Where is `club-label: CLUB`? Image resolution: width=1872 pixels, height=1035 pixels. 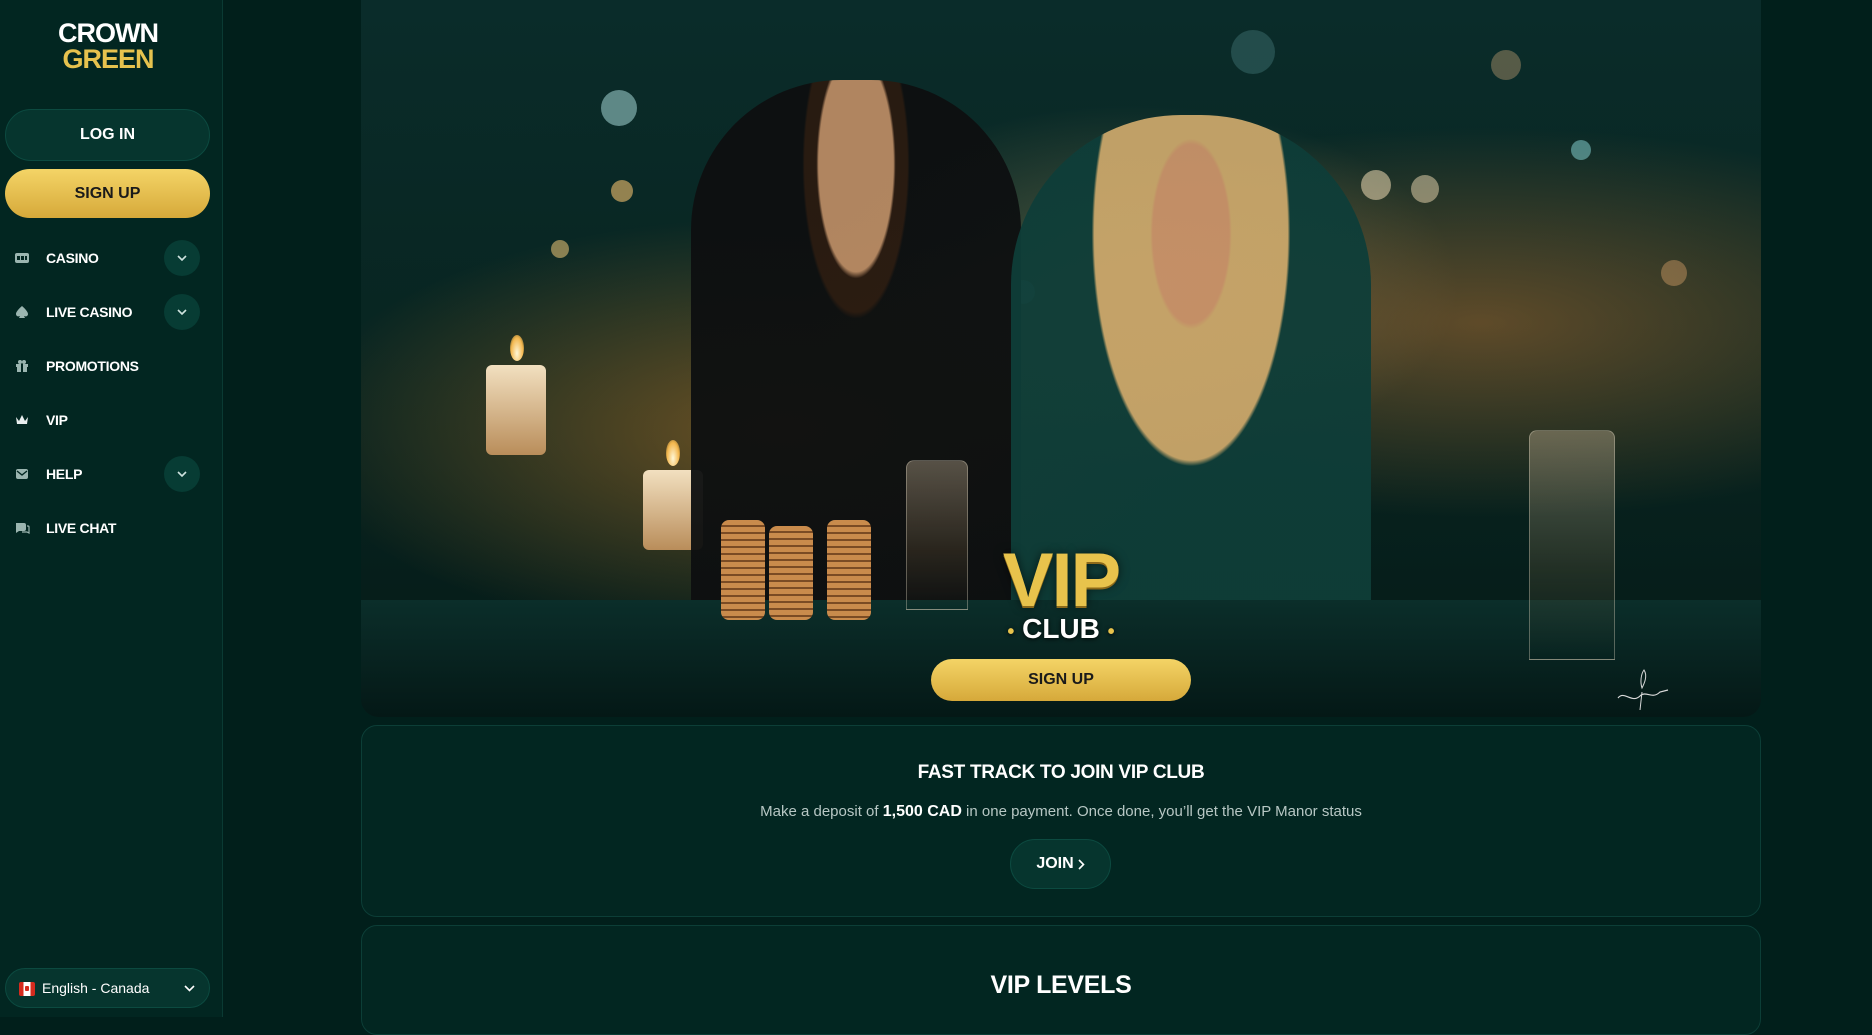
club-label: CLUB is located at coordinates (1061, 628).